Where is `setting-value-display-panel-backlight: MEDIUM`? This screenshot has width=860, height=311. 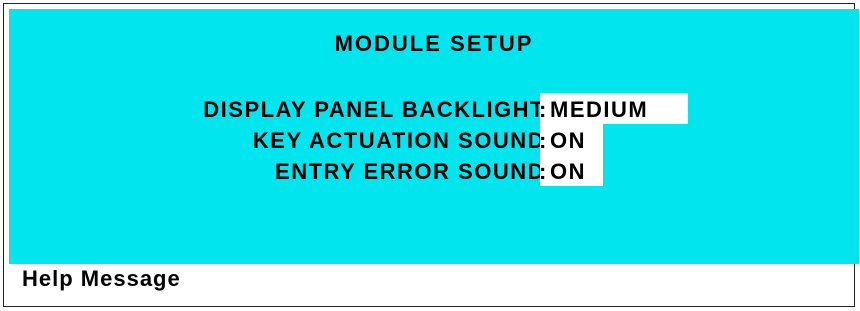
setting-value-display-panel-backlight: MEDIUM is located at coordinates (599, 110).